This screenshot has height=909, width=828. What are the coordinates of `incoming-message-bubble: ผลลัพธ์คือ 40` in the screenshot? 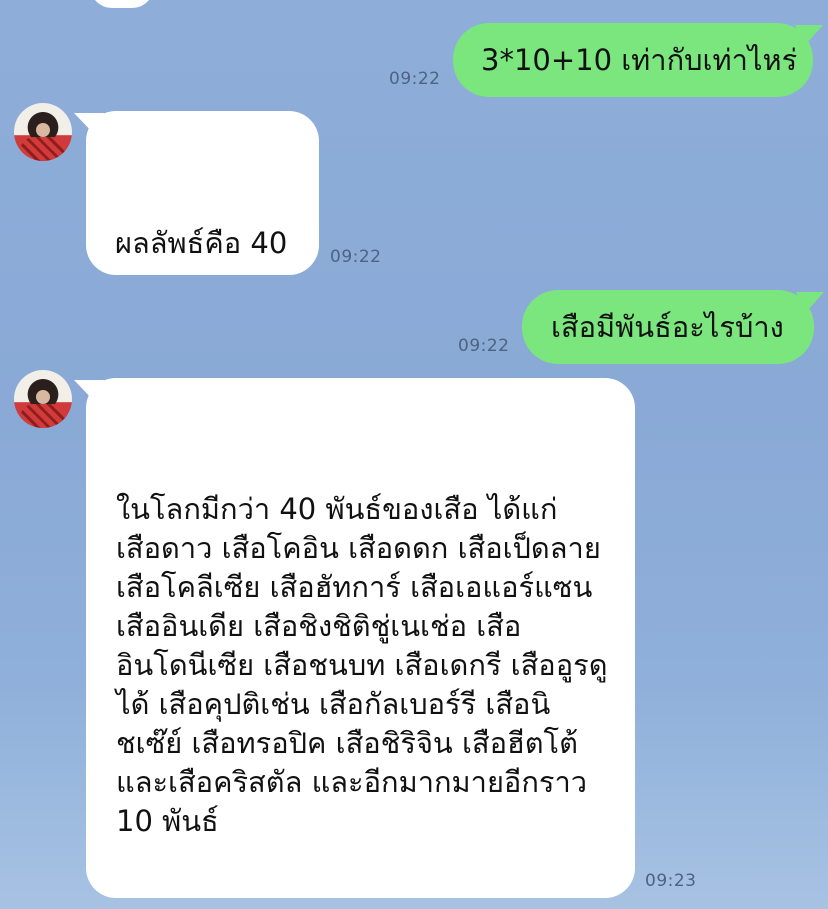 It's located at (202, 193).